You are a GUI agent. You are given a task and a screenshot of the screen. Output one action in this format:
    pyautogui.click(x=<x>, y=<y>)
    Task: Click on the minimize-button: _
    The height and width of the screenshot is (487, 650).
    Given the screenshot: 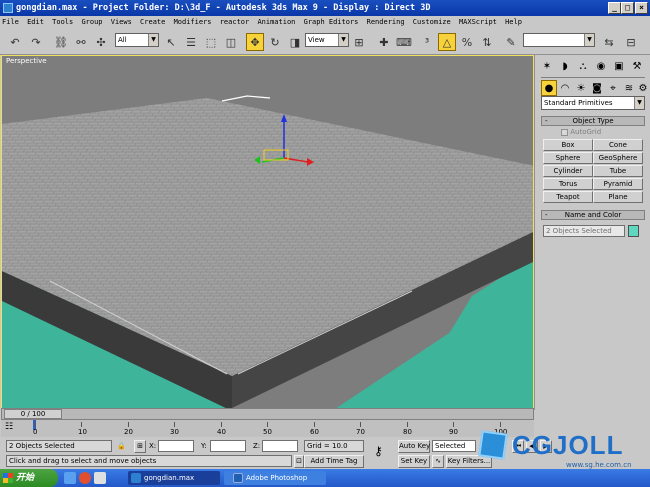 What is the action you would take?
    pyautogui.click(x=614, y=8)
    